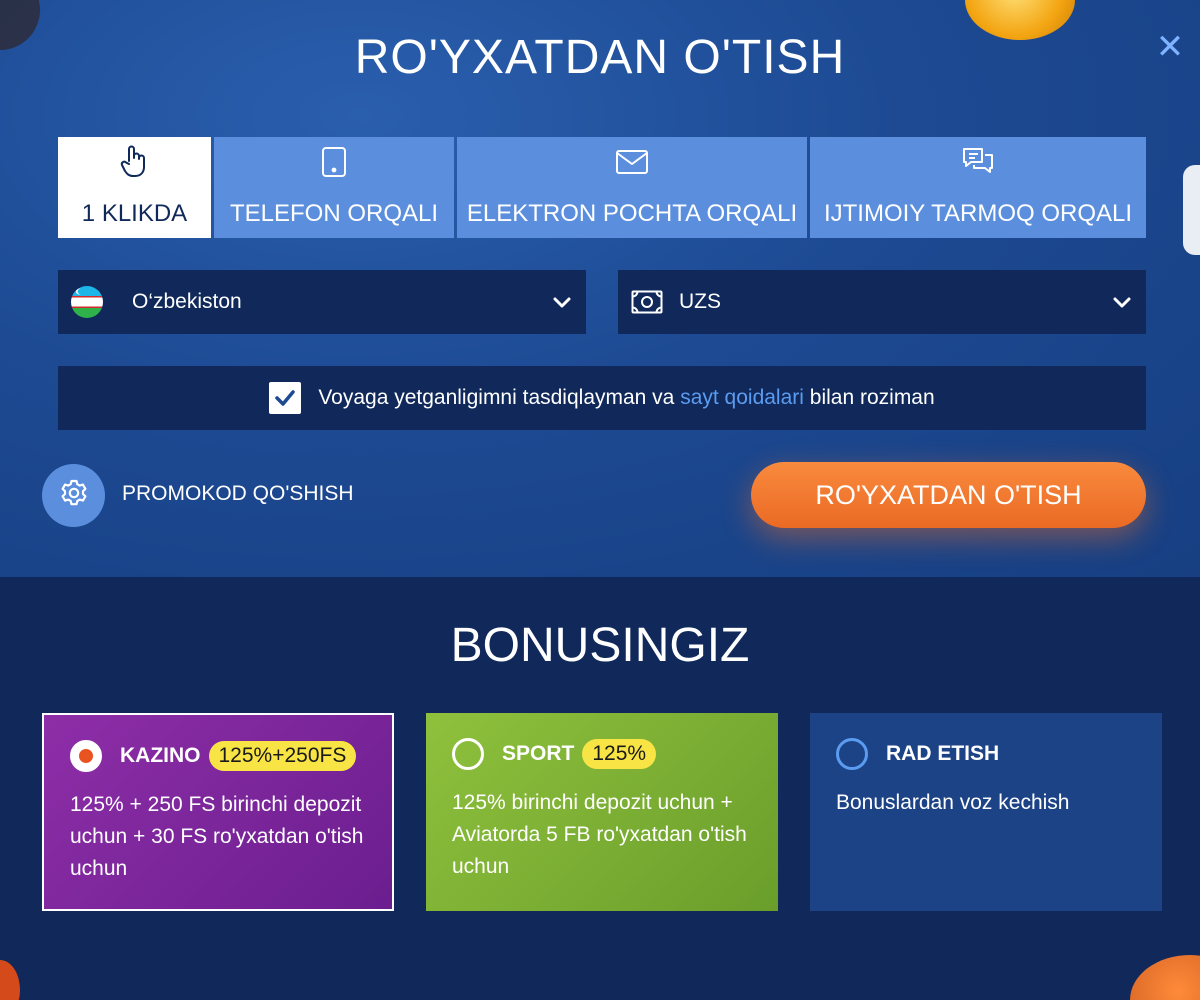  Describe the element at coordinates (600, 645) in the screenshot. I see `bonus-section-title: BONUSINGIZ` at that location.